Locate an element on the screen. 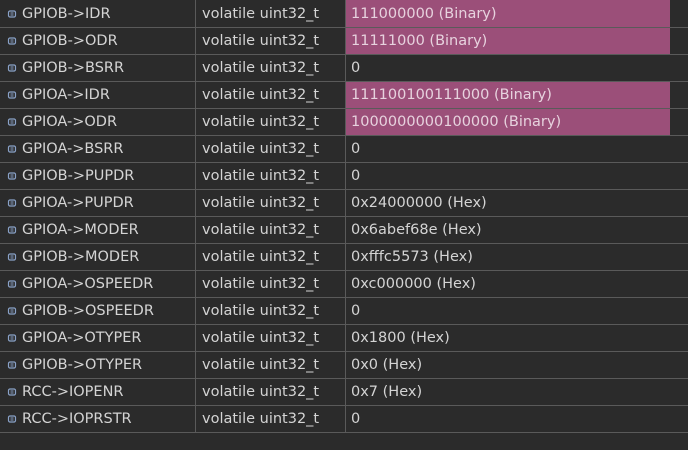 Image resolution: width=688 pixels, height=450 pixels. expression-label: GPIOA->MODER is located at coordinates (80, 230).